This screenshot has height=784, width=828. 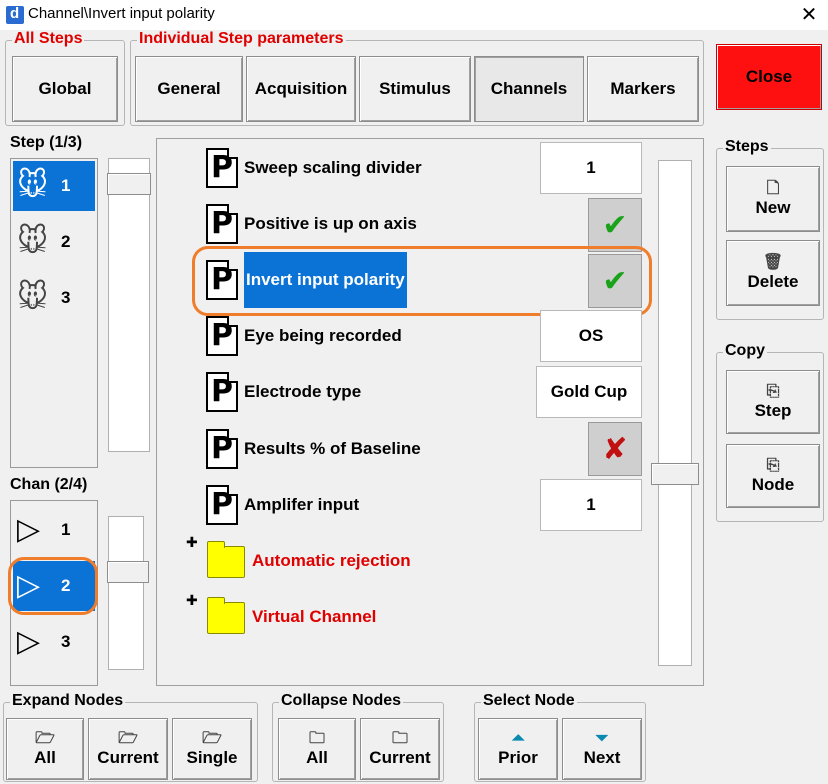 I want to click on param-label-amplifier-input: Amplifer input, so click(x=301, y=505).